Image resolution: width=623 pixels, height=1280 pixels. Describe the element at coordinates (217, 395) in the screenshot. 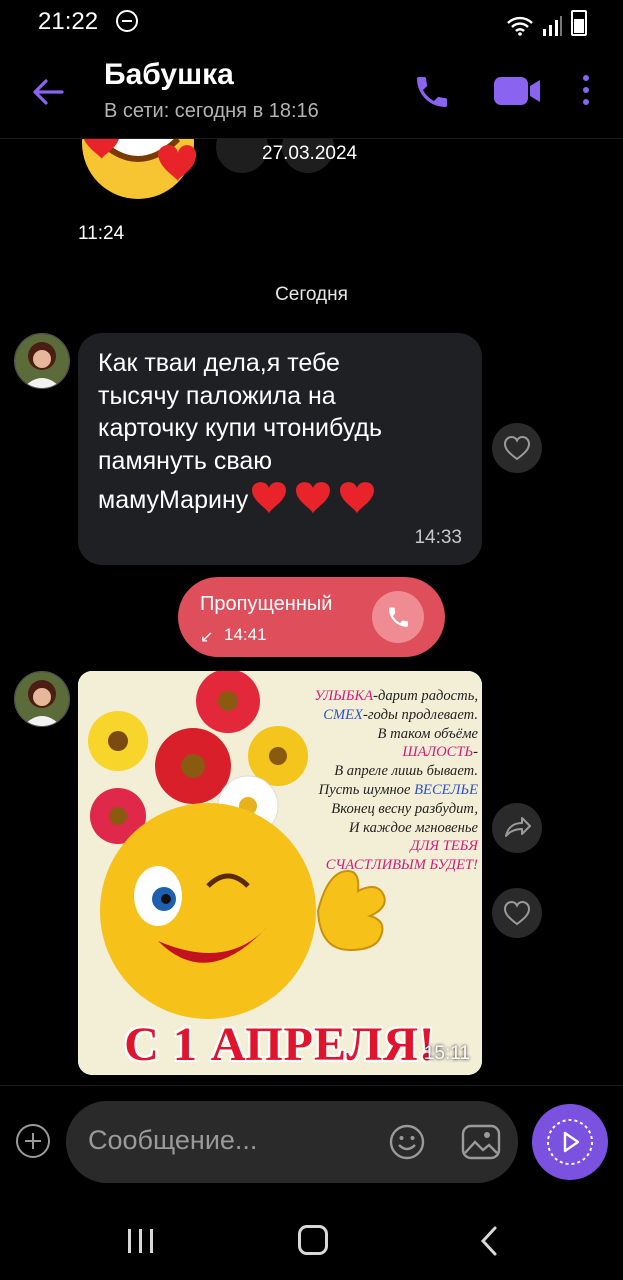

I see `message-line: тысячу паложила на` at that location.